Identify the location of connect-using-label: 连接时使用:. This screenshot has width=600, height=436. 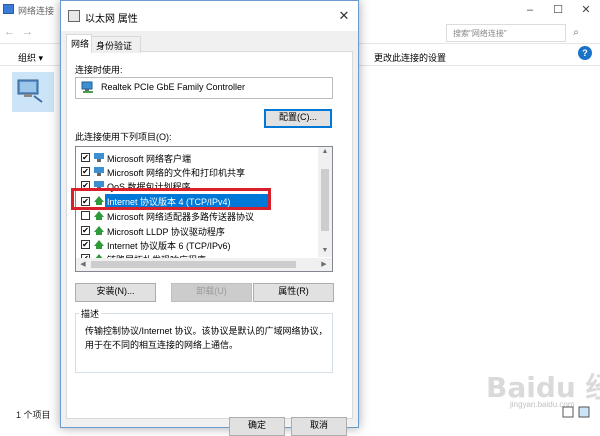
(99, 70).